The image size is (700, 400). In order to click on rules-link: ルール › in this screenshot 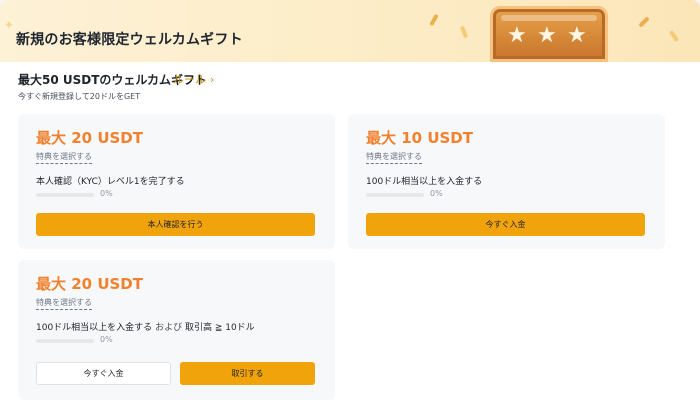, I will do `click(193, 79)`.